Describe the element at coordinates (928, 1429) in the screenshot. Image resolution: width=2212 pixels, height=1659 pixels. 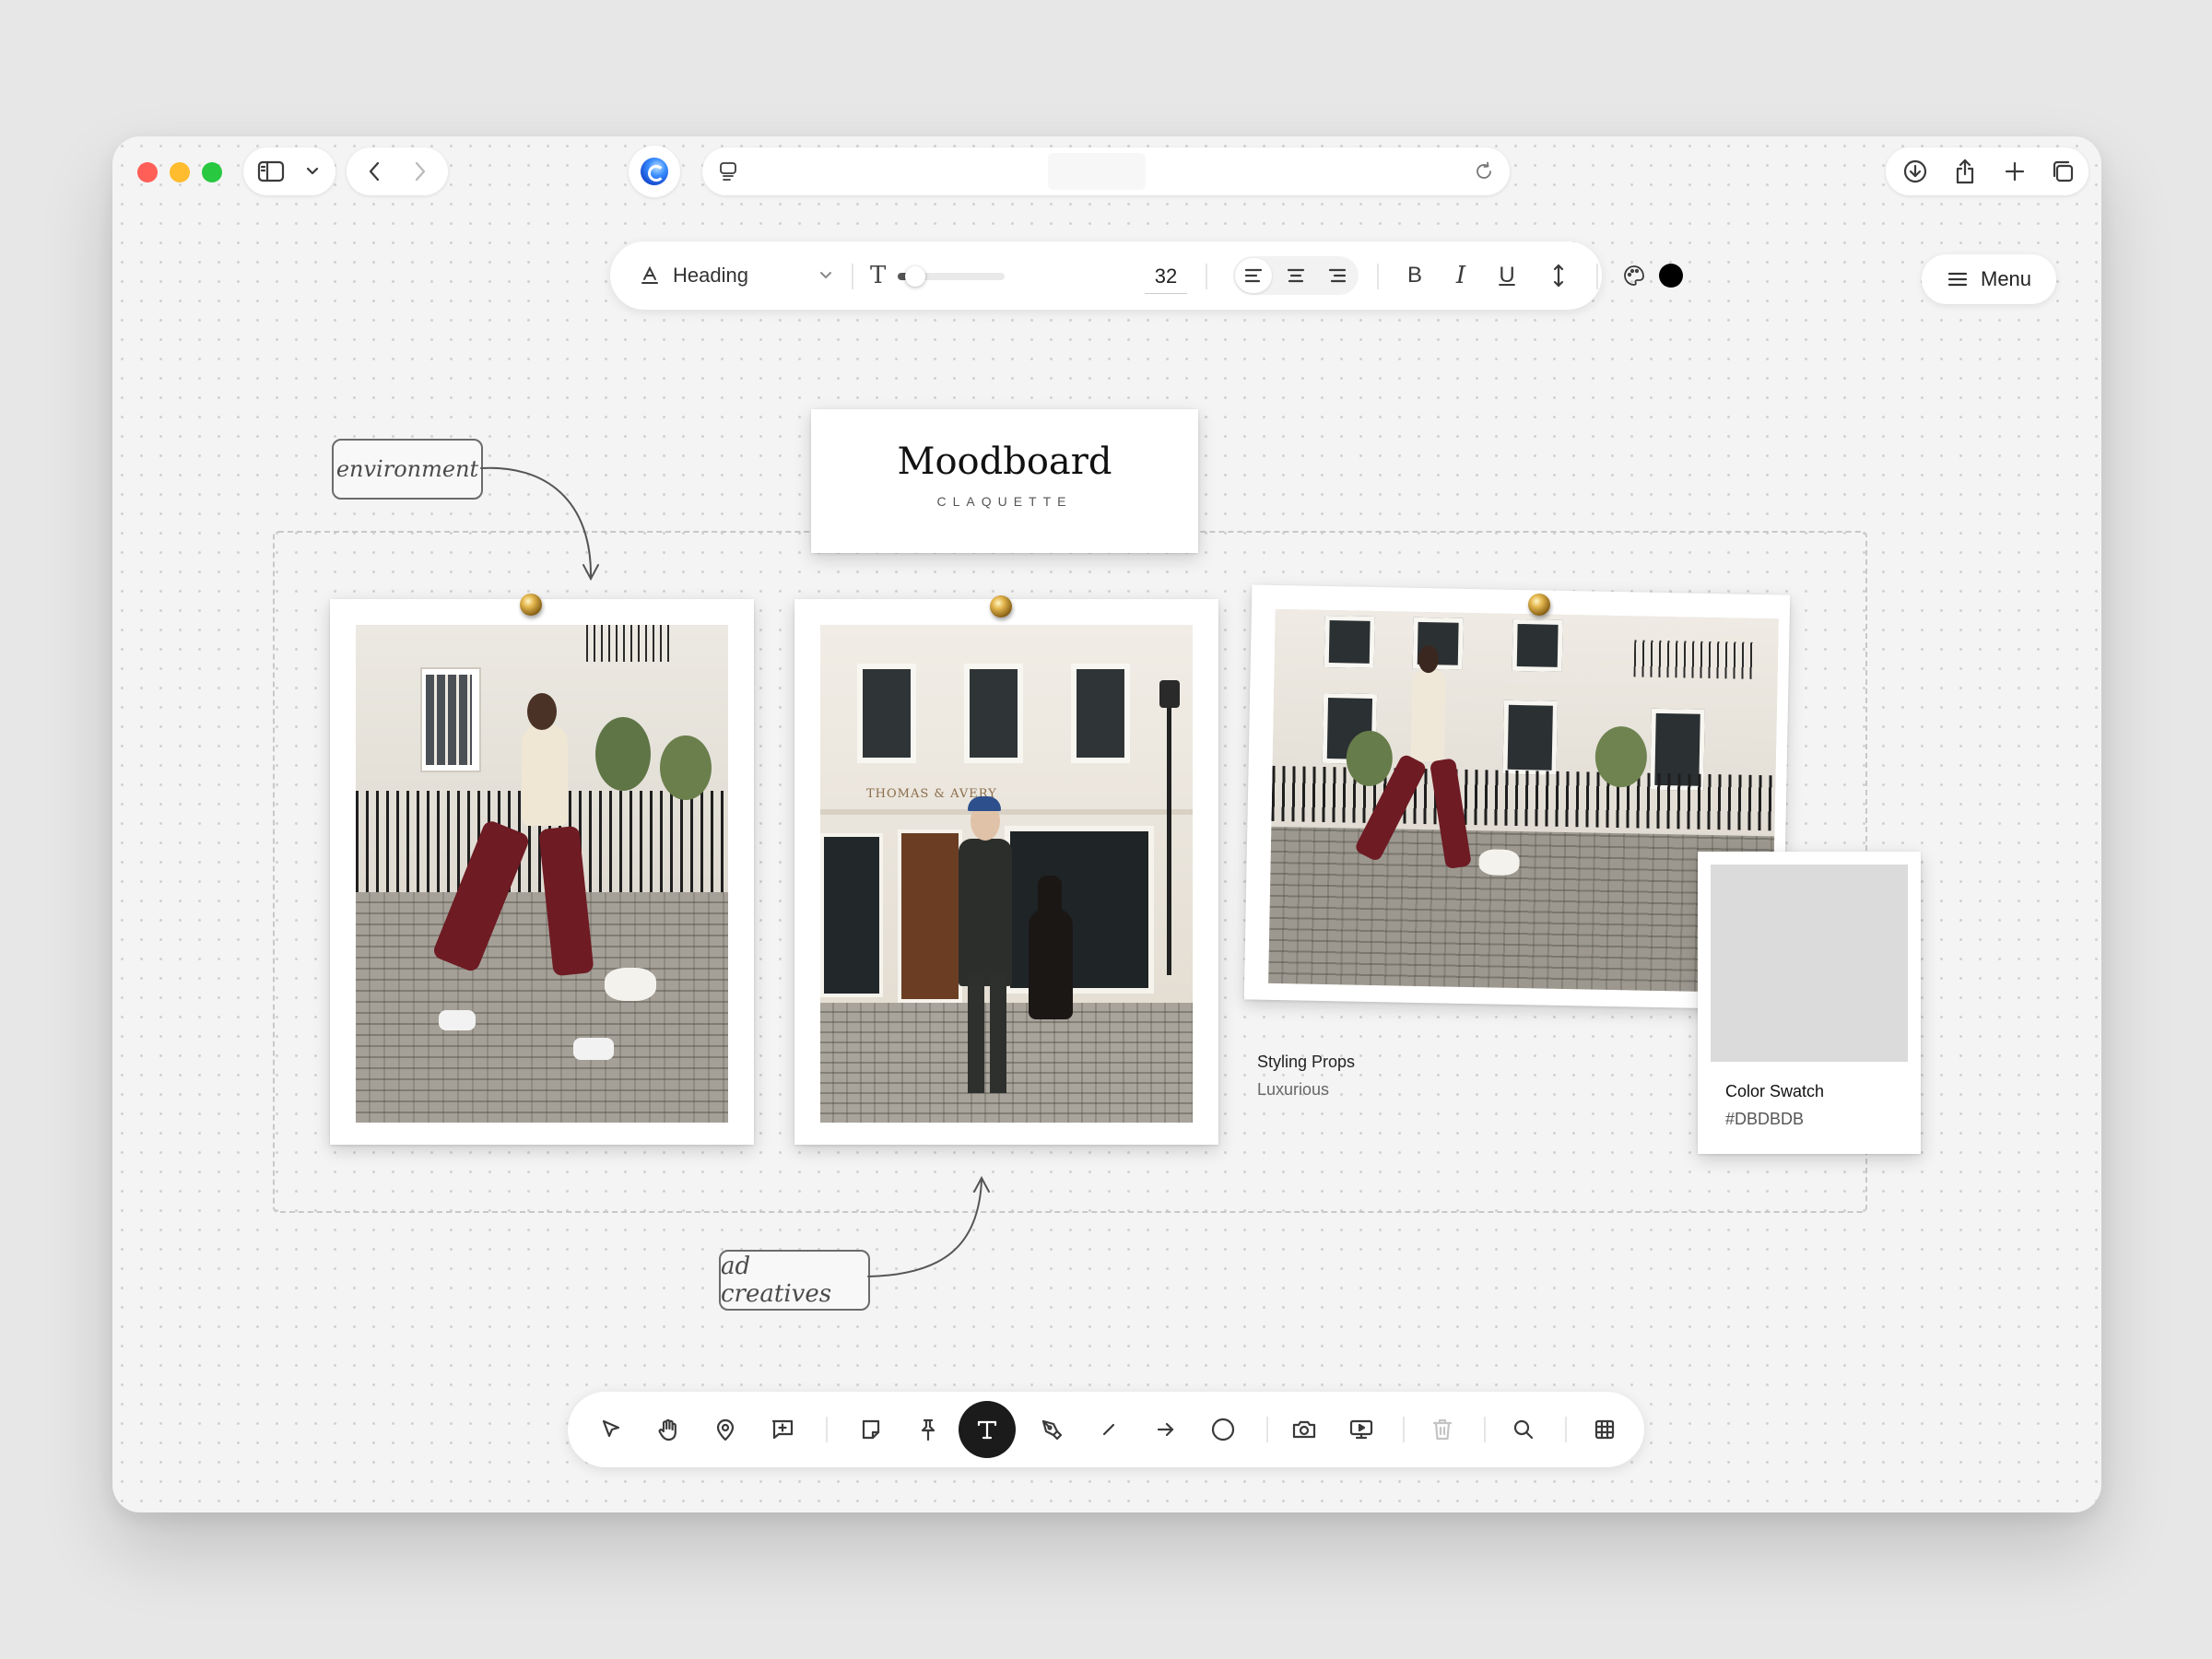
I see `pushpin-tool-icon` at that location.